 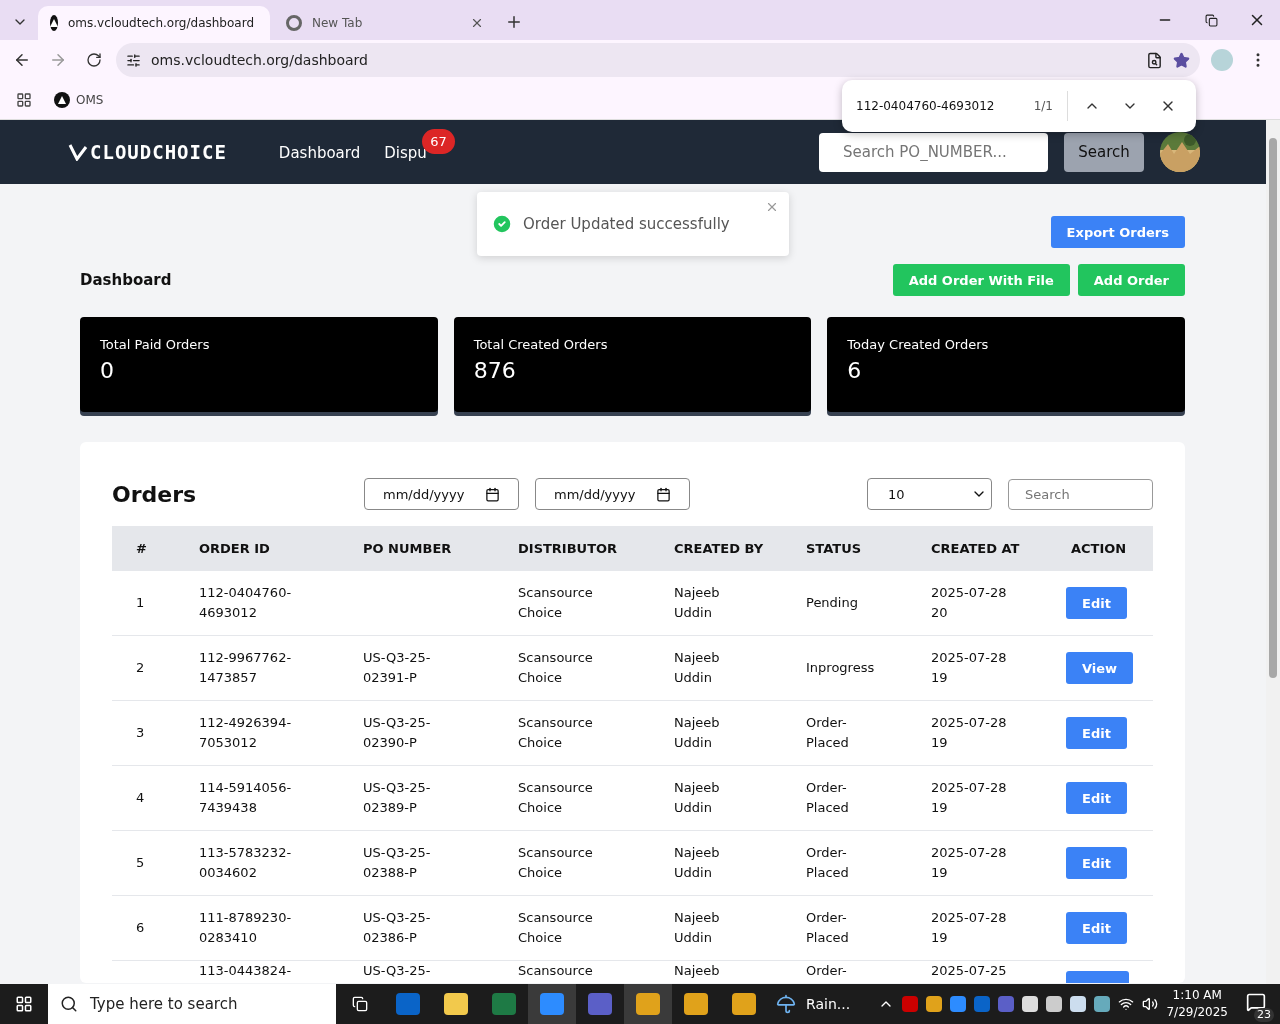 What do you see at coordinates (126, 280) in the screenshot?
I see `page-title: Dashboard` at bounding box center [126, 280].